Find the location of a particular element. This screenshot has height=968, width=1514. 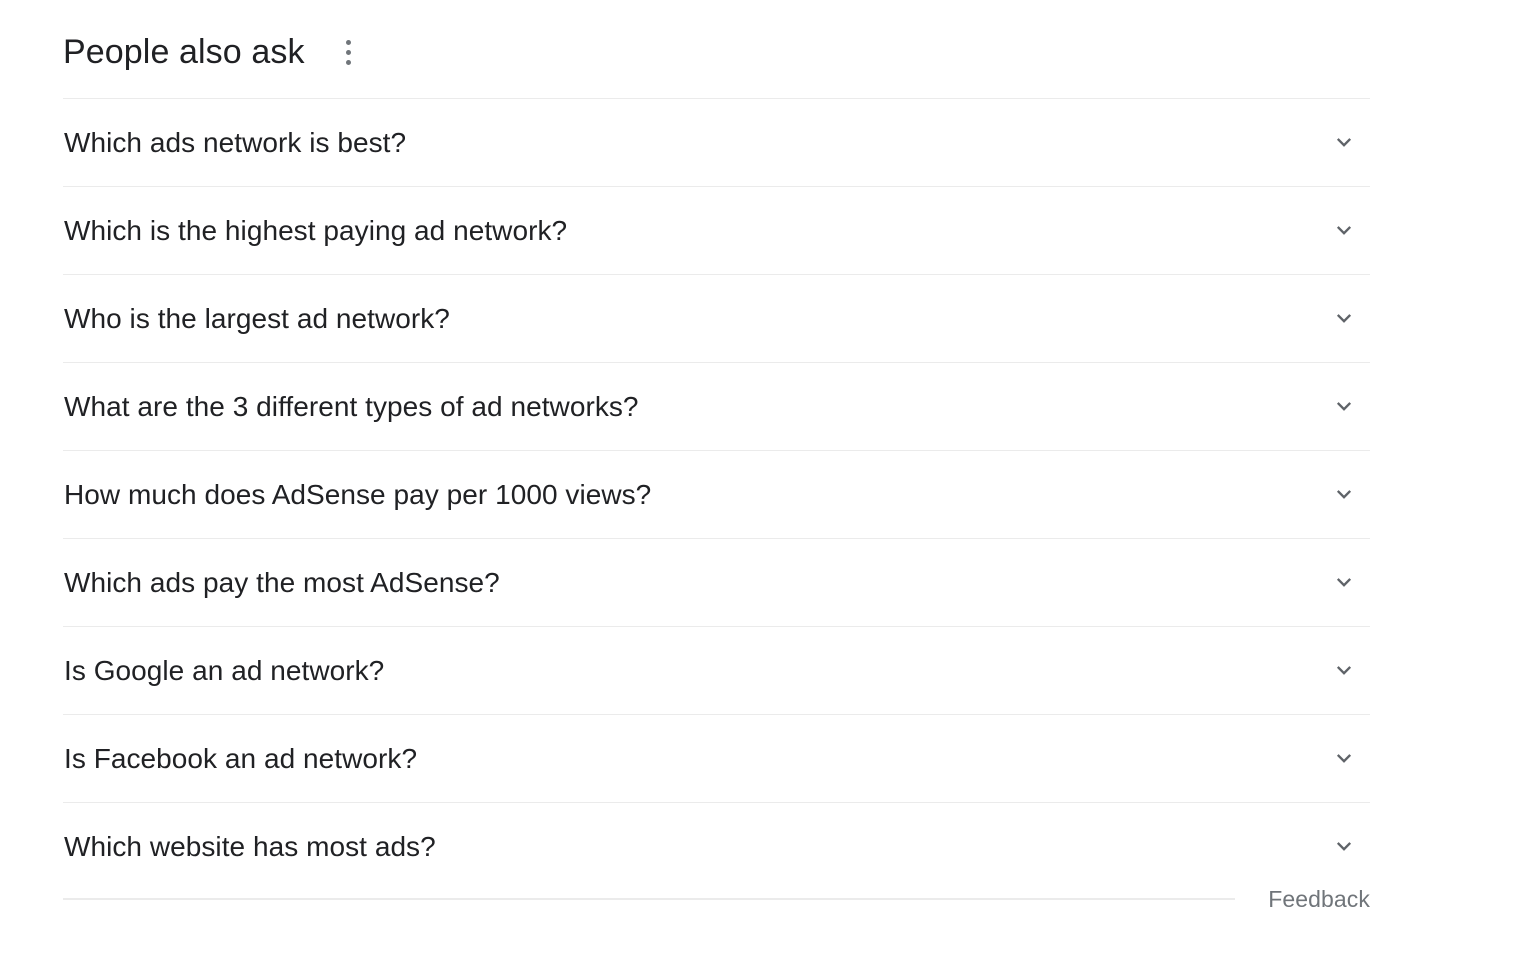

question-text: Who is the largest ad network? is located at coordinates (257, 318).